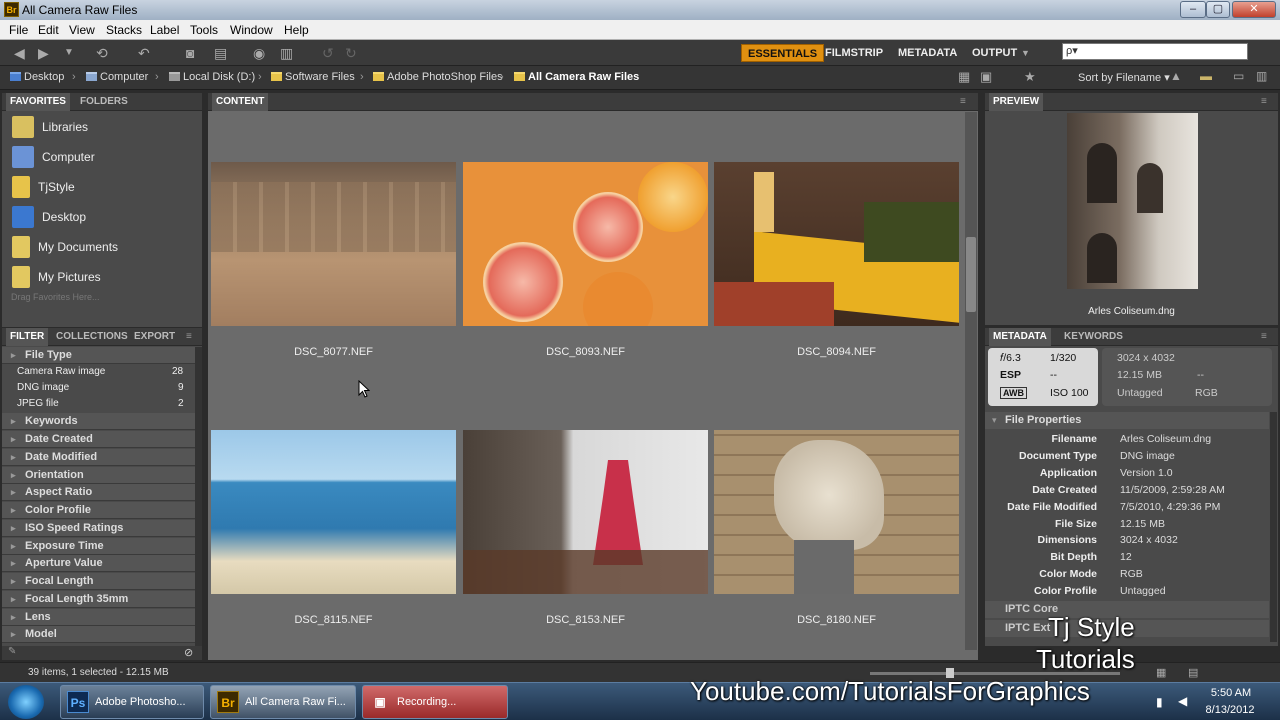 This screenshot has height=720, width=1280. What do you see at coordinates (154, 336) in the screenshot?
I see `tab-export: EXPORT` at bounding box center [154, 336].